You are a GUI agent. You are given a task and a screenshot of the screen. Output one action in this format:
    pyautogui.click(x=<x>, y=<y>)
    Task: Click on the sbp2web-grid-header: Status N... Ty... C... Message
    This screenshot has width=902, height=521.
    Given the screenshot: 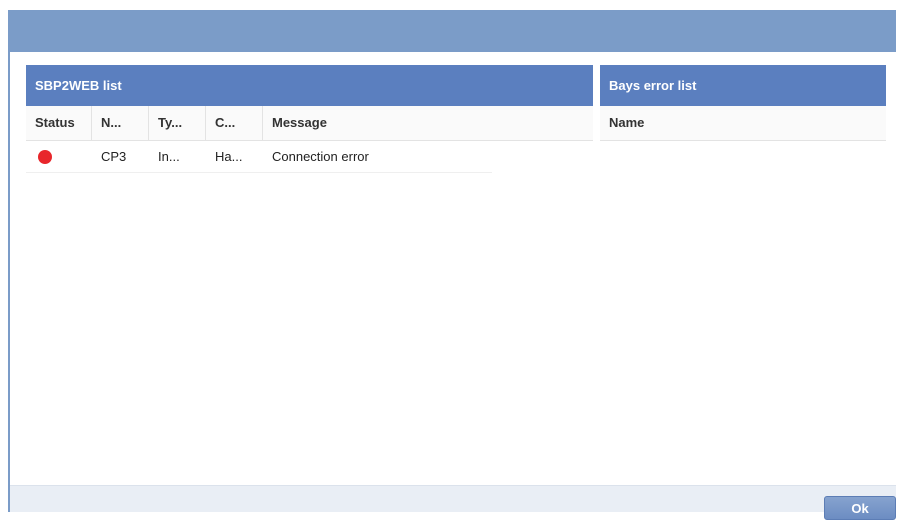 What is the action you would take?
    pyautogui.click(x=309, y=123)
    